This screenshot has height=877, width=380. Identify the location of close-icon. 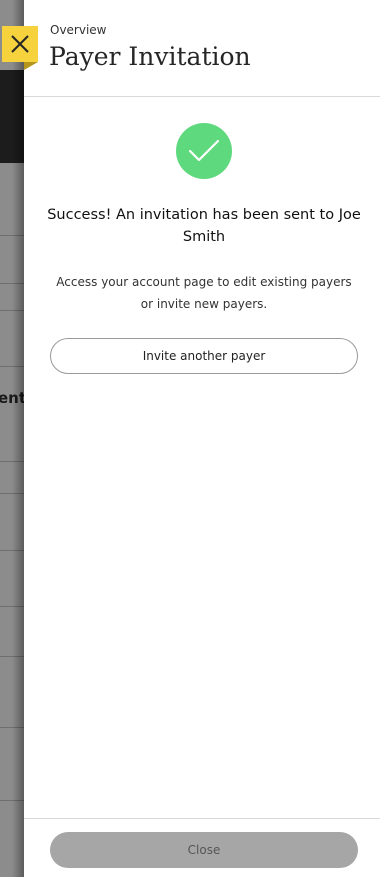
(20, 44).